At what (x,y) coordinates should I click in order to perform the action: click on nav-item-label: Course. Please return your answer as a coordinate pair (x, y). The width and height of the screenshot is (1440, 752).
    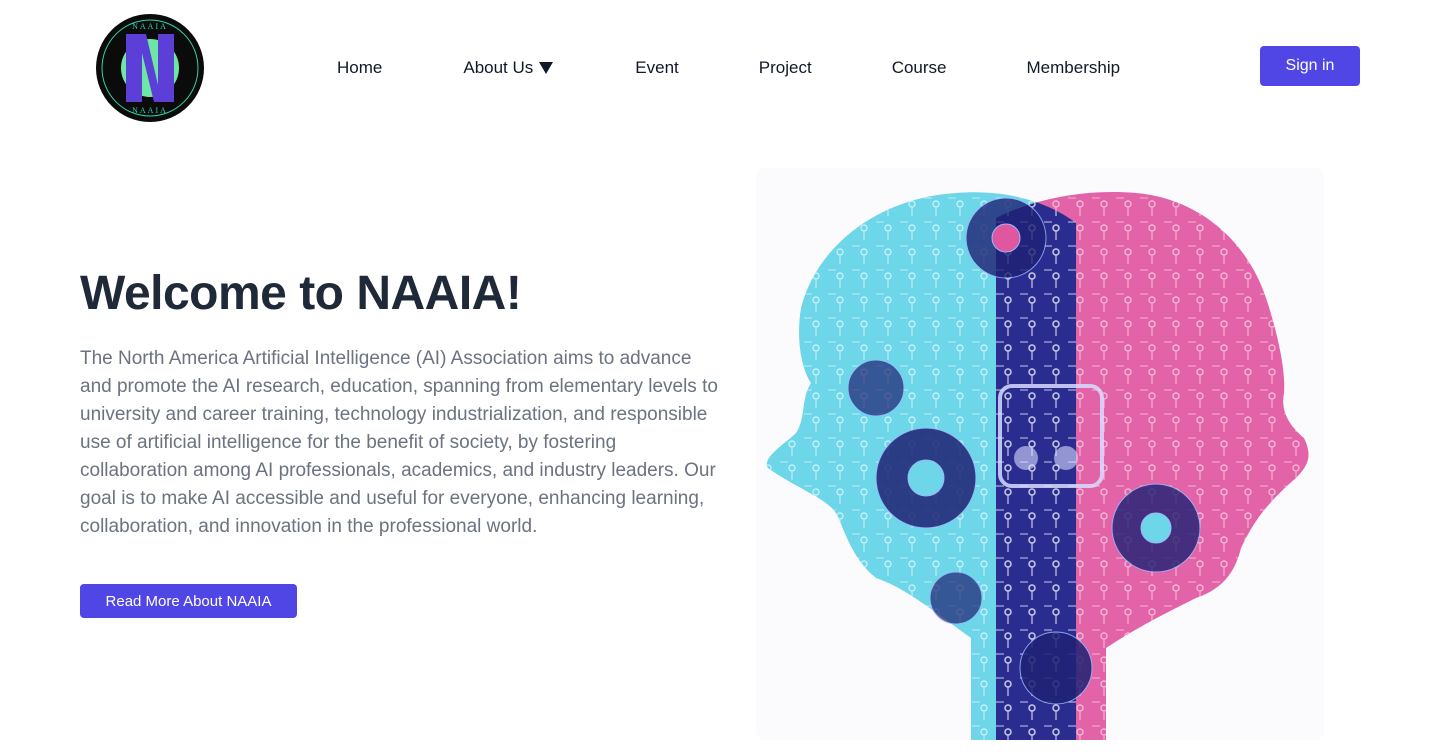
    Looking at the image, I should click on (919, 67).